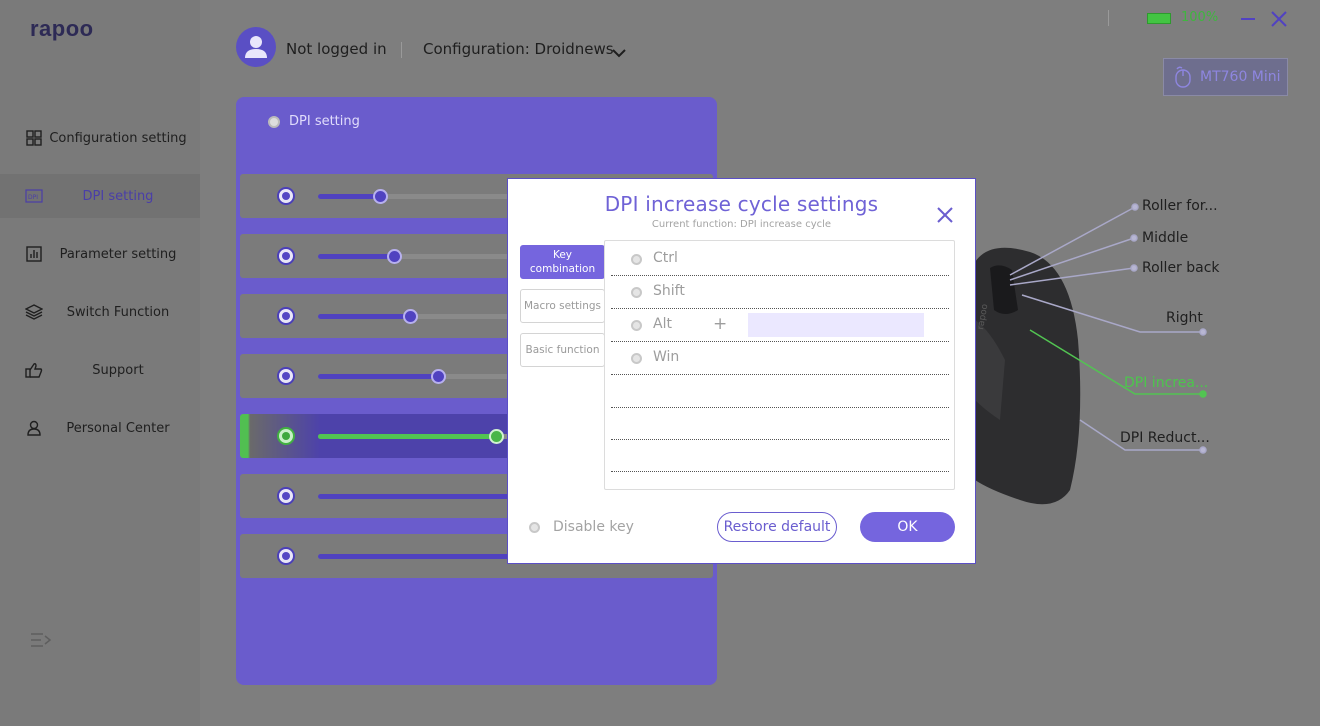 The image size is (1320, 726). I want to click on bar-chart-icon, so click(34, 254).